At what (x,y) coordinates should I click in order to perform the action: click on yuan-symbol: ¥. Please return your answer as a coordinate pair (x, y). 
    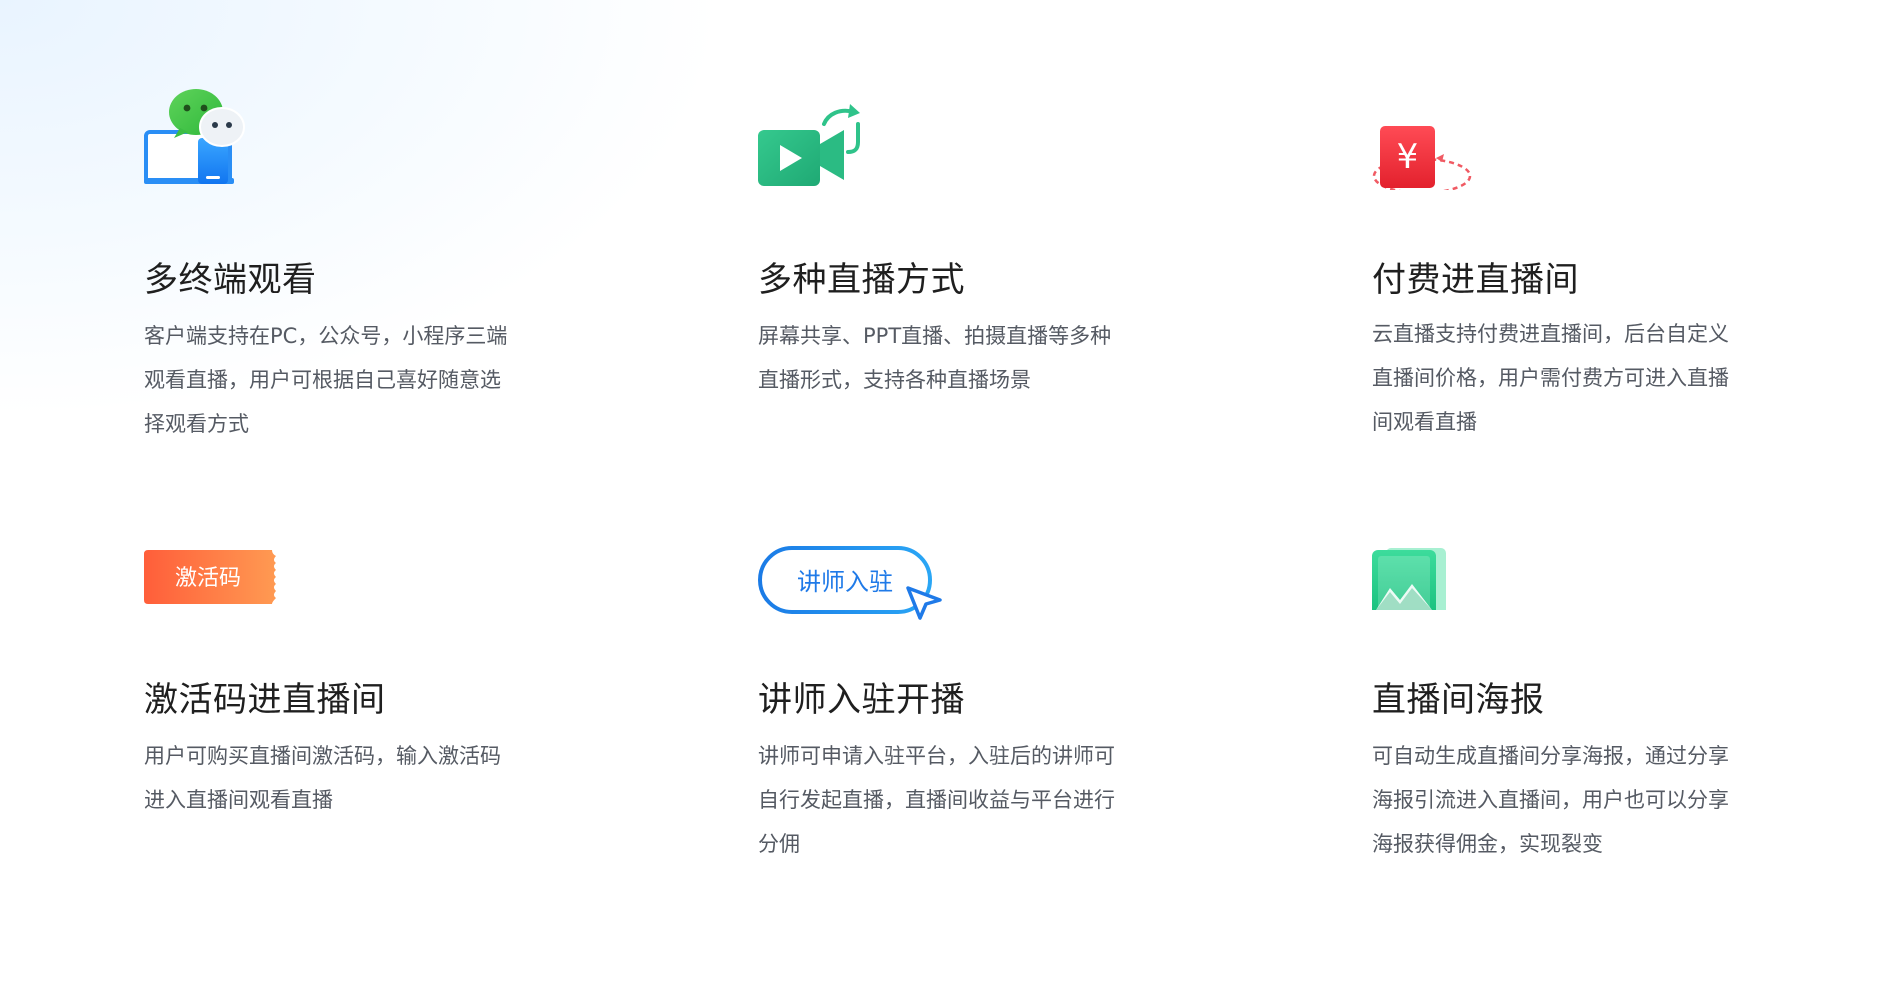
    Looking at the image, I should click on (1408, 157).